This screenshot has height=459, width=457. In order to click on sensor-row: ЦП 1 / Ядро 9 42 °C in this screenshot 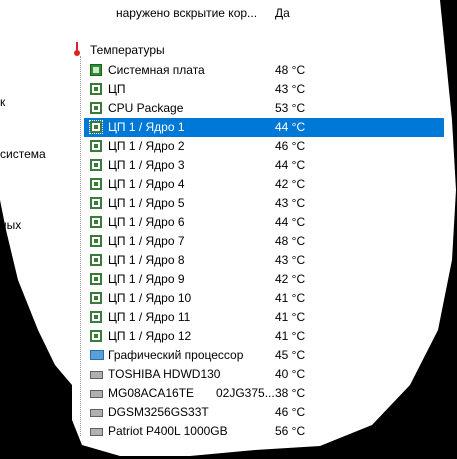, I will do `click(264, 279)`.